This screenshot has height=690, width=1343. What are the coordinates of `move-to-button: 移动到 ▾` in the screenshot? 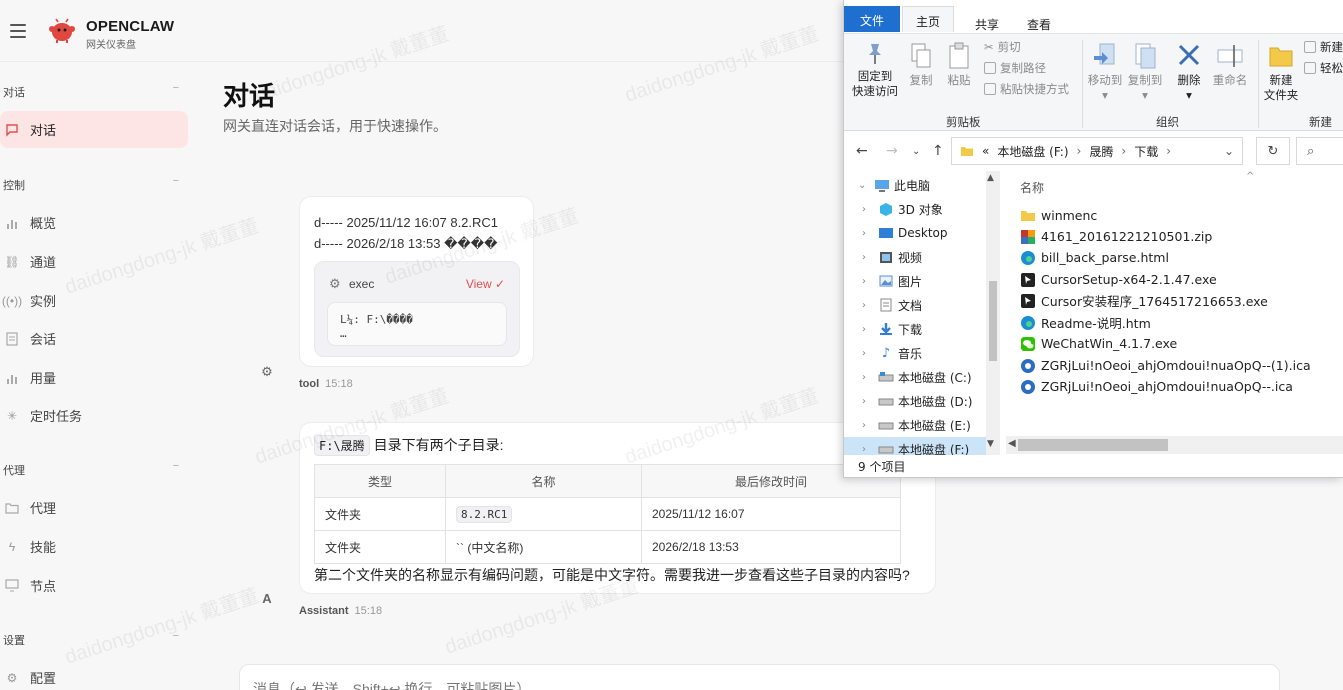 It's located at (1105, 72).